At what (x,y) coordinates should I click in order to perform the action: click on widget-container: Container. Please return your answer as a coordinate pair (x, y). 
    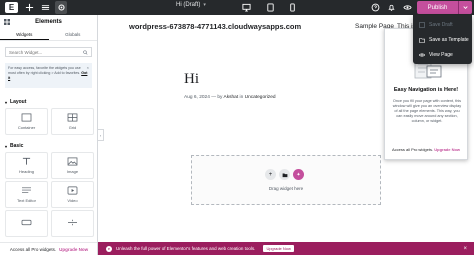
    Looking at the image, I should click on (26, 121).